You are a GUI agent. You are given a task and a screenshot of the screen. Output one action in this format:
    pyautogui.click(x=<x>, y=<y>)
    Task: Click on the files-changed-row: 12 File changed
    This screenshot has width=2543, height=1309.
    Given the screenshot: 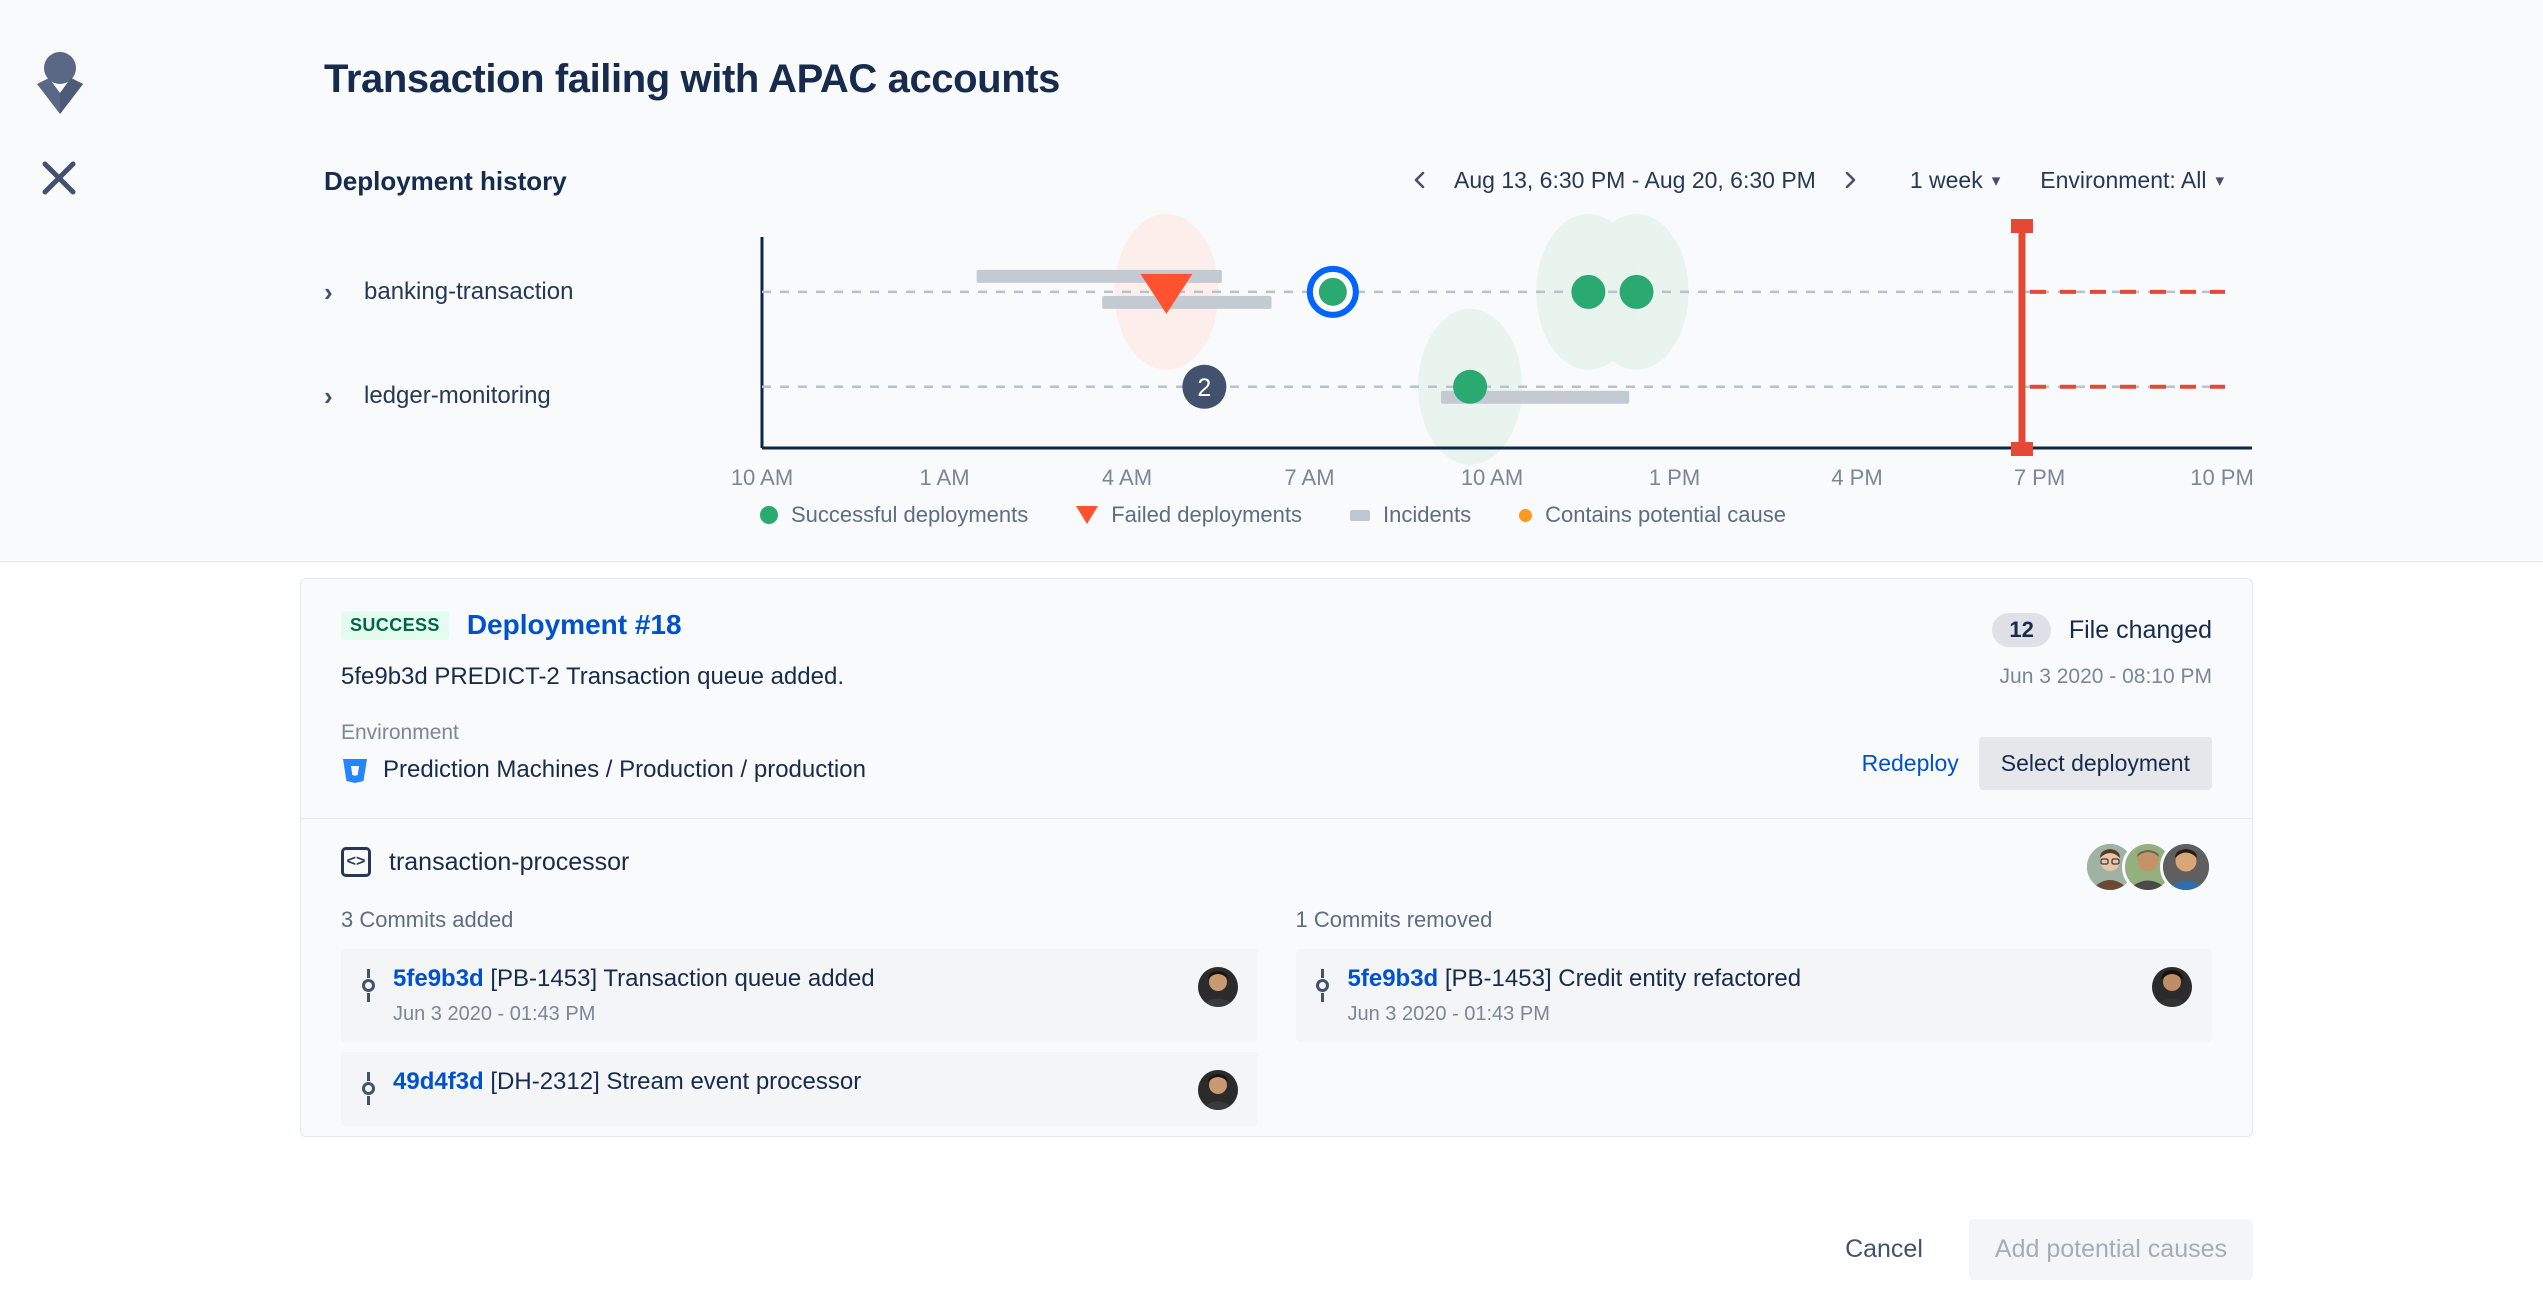 What is the action you would take?
    pyautogui.click(x=2102, y=630)
    